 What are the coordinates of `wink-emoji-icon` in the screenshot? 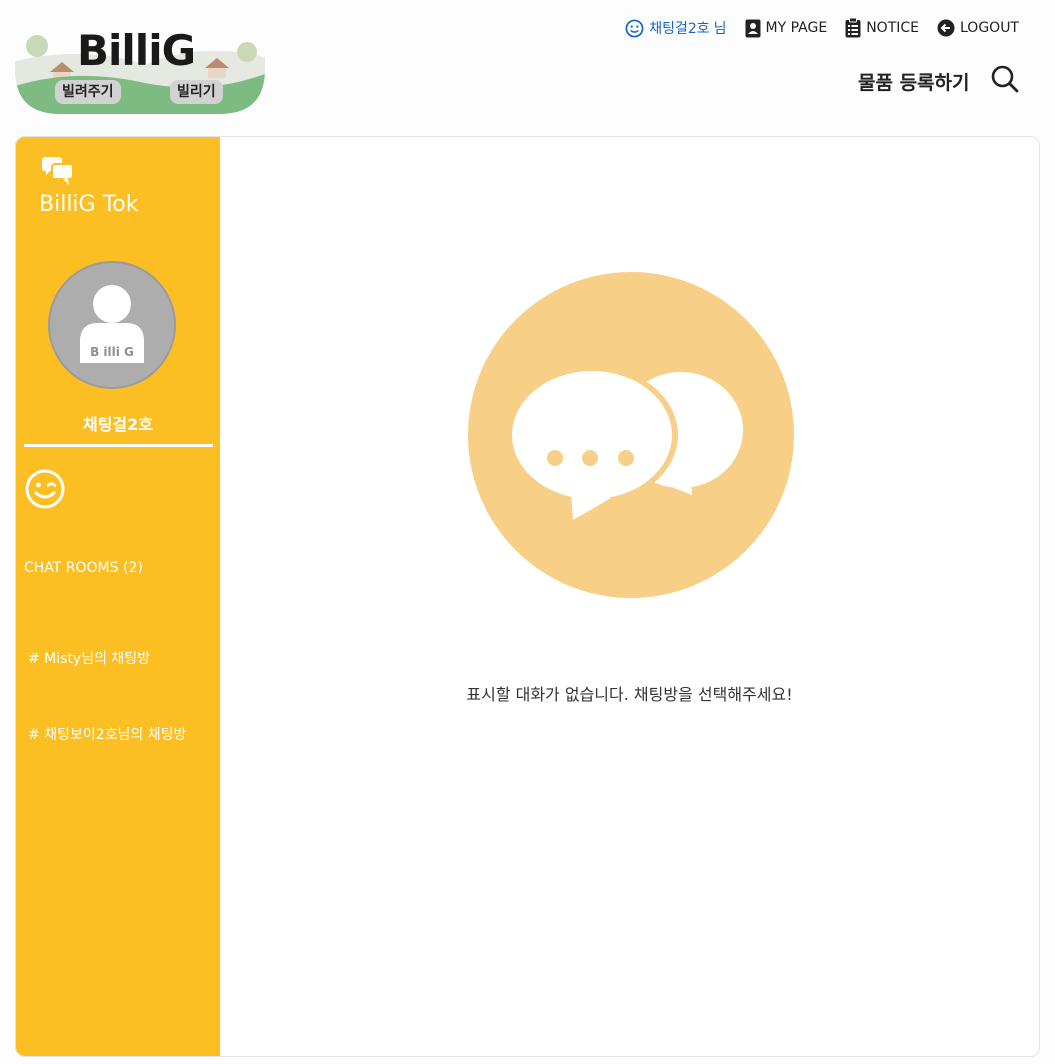 It's located at (45, 489).